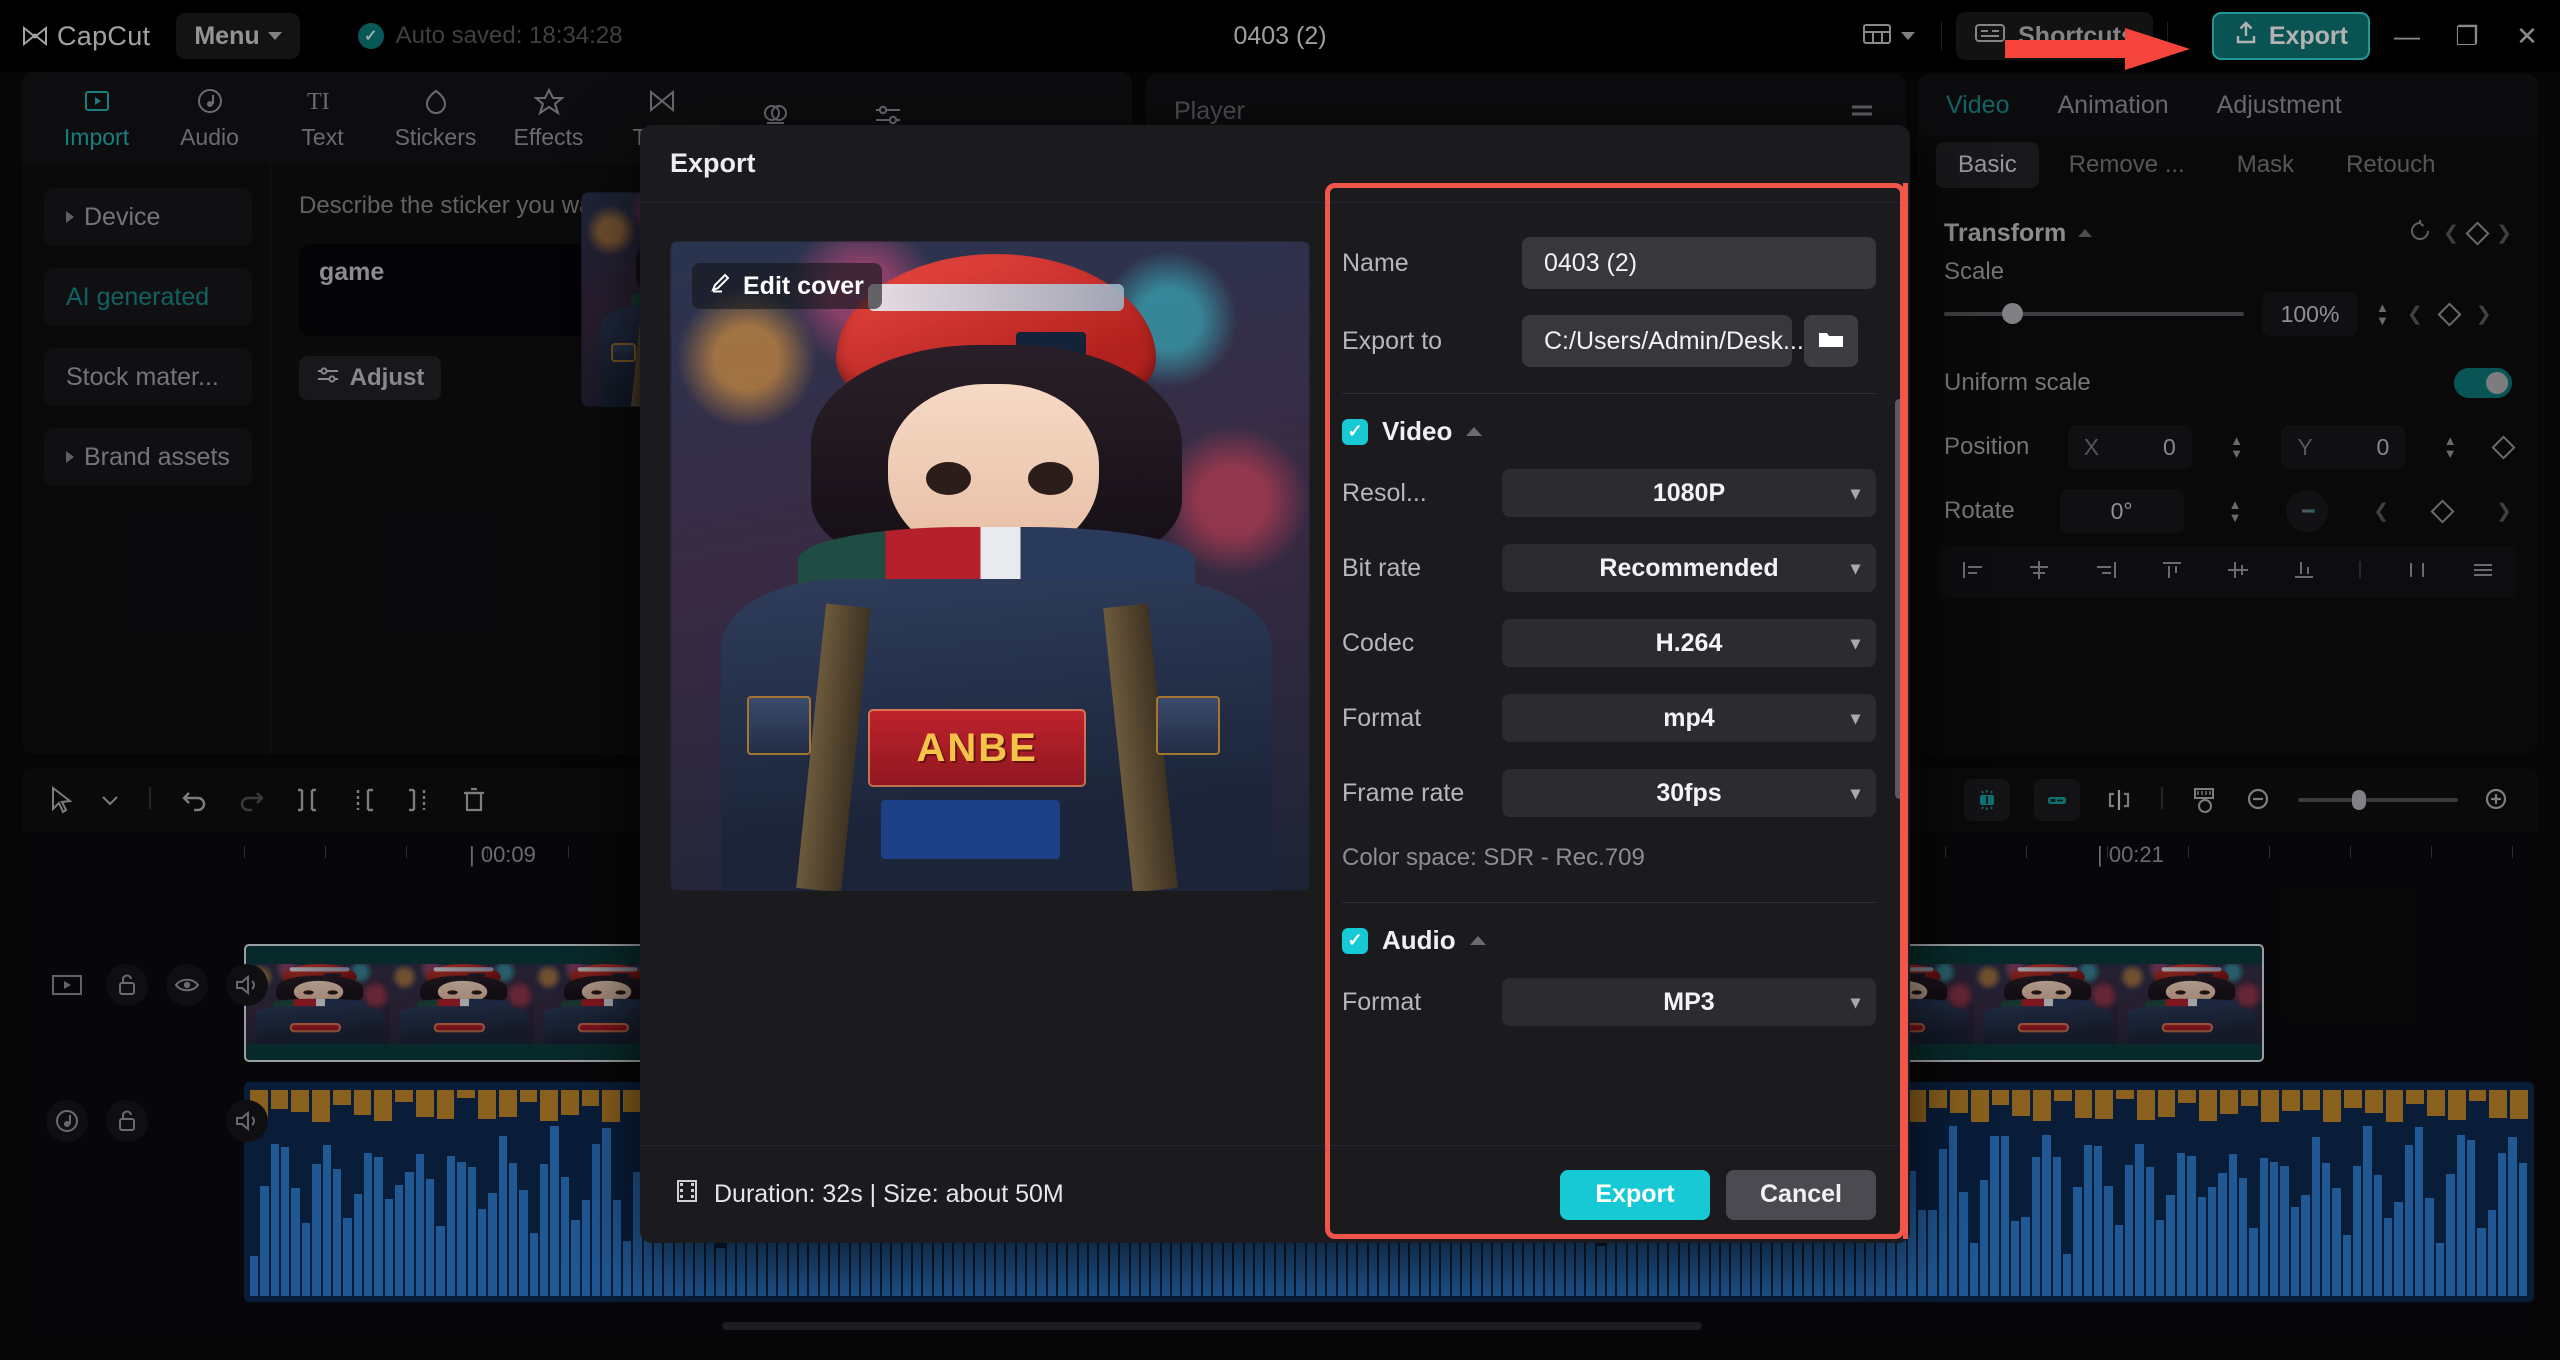 This screenshot has height=1360, width=2560. I want to click on audio-format-select: MP3 ▾, so click(1689, 1002).